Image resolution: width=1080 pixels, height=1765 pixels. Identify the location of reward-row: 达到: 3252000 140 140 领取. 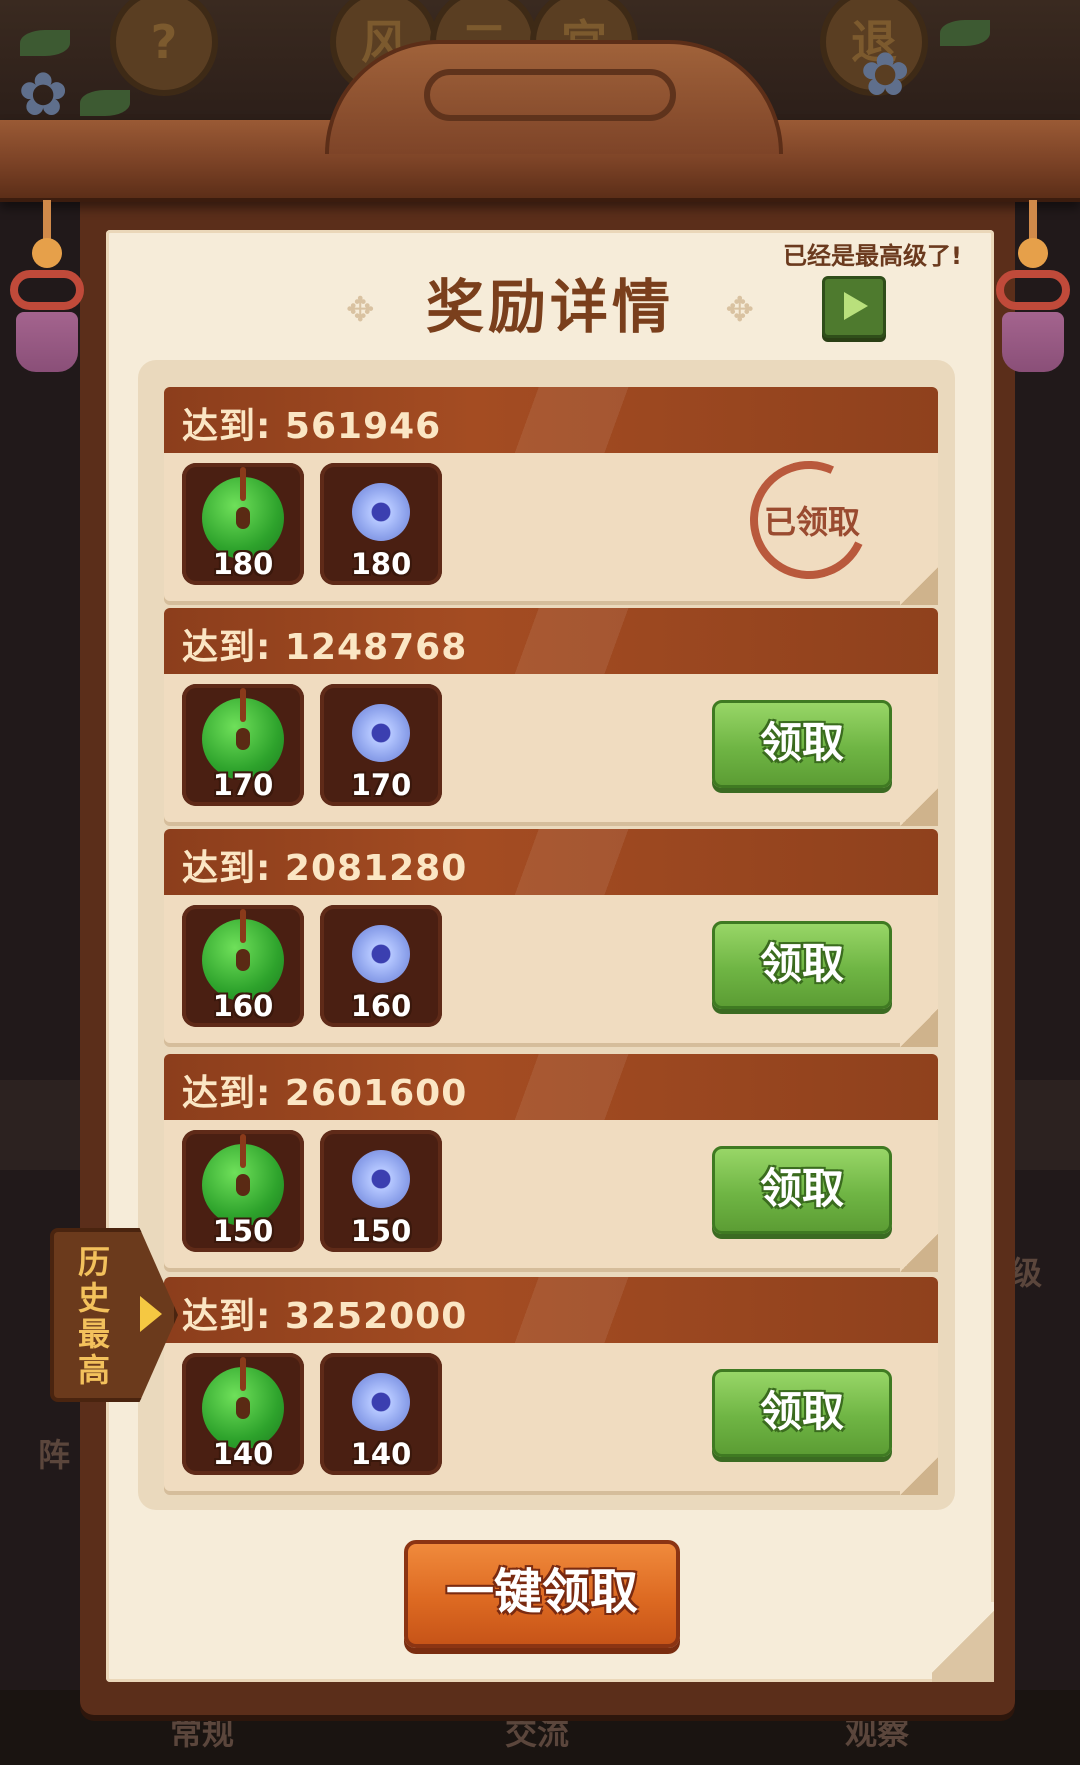
(551, 1386).